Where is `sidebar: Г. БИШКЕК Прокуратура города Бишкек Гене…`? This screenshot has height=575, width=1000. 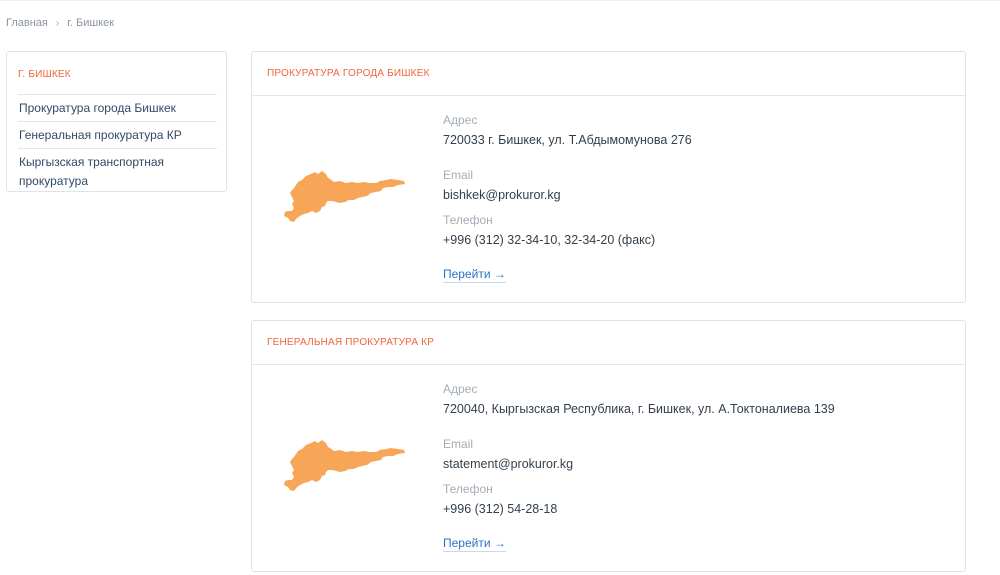
sidebar: Г. БИШКЕК Прокуратура города Бишкек Гене… is located at coordinates (116, 121).